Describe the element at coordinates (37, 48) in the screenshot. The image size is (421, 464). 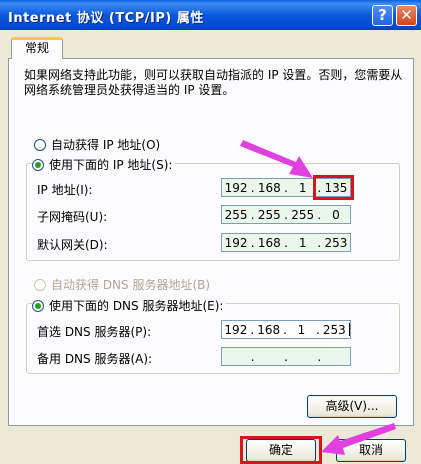
I see `tab-general: 常规` at that location.